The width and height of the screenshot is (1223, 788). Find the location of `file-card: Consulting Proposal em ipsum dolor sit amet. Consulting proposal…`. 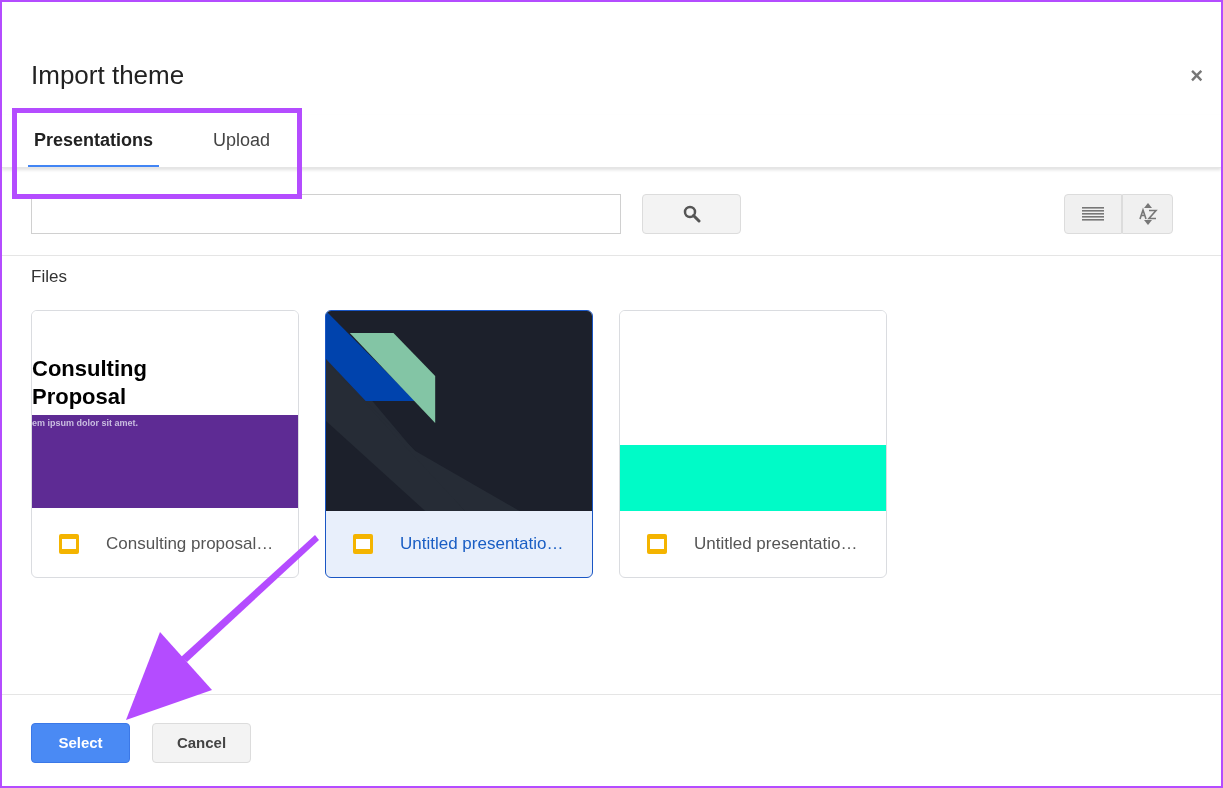

file-card: Consulting Proposal em ipsum dolor sit amet. Consulting proposal… is located at coordinates (165, 443).